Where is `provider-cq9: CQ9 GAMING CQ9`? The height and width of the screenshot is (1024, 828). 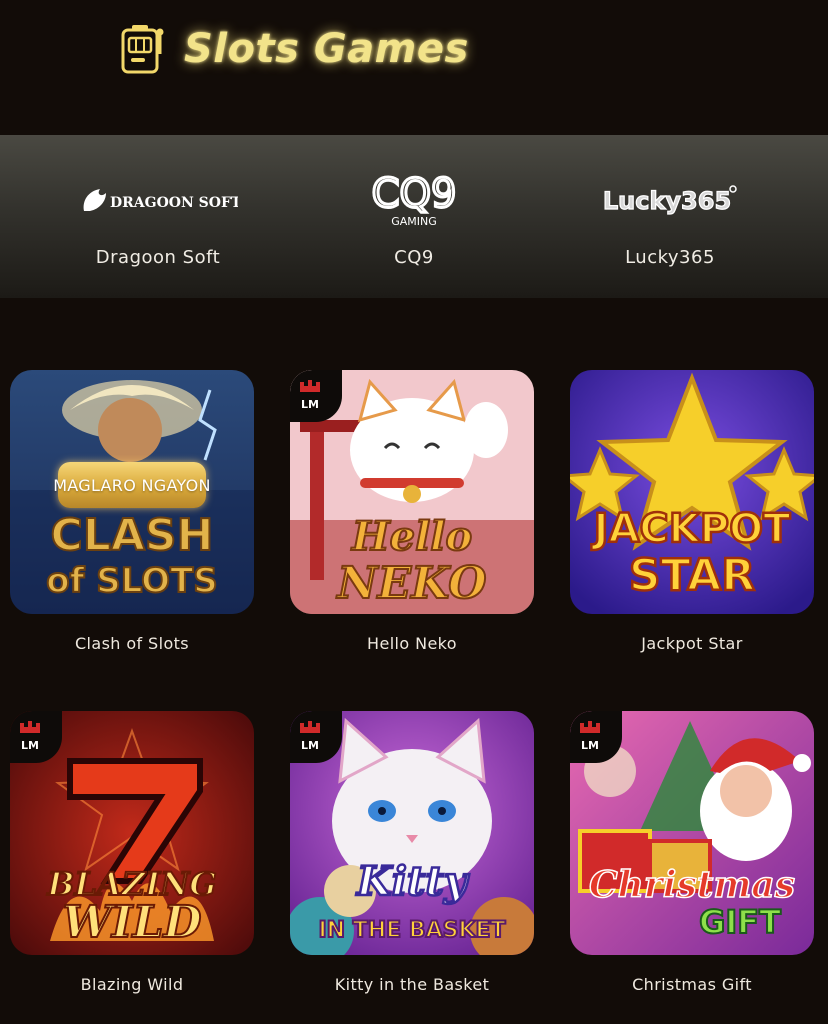
provider-cq9: CQ9 GAMING CQ9 is located at coordinates (414, 216).